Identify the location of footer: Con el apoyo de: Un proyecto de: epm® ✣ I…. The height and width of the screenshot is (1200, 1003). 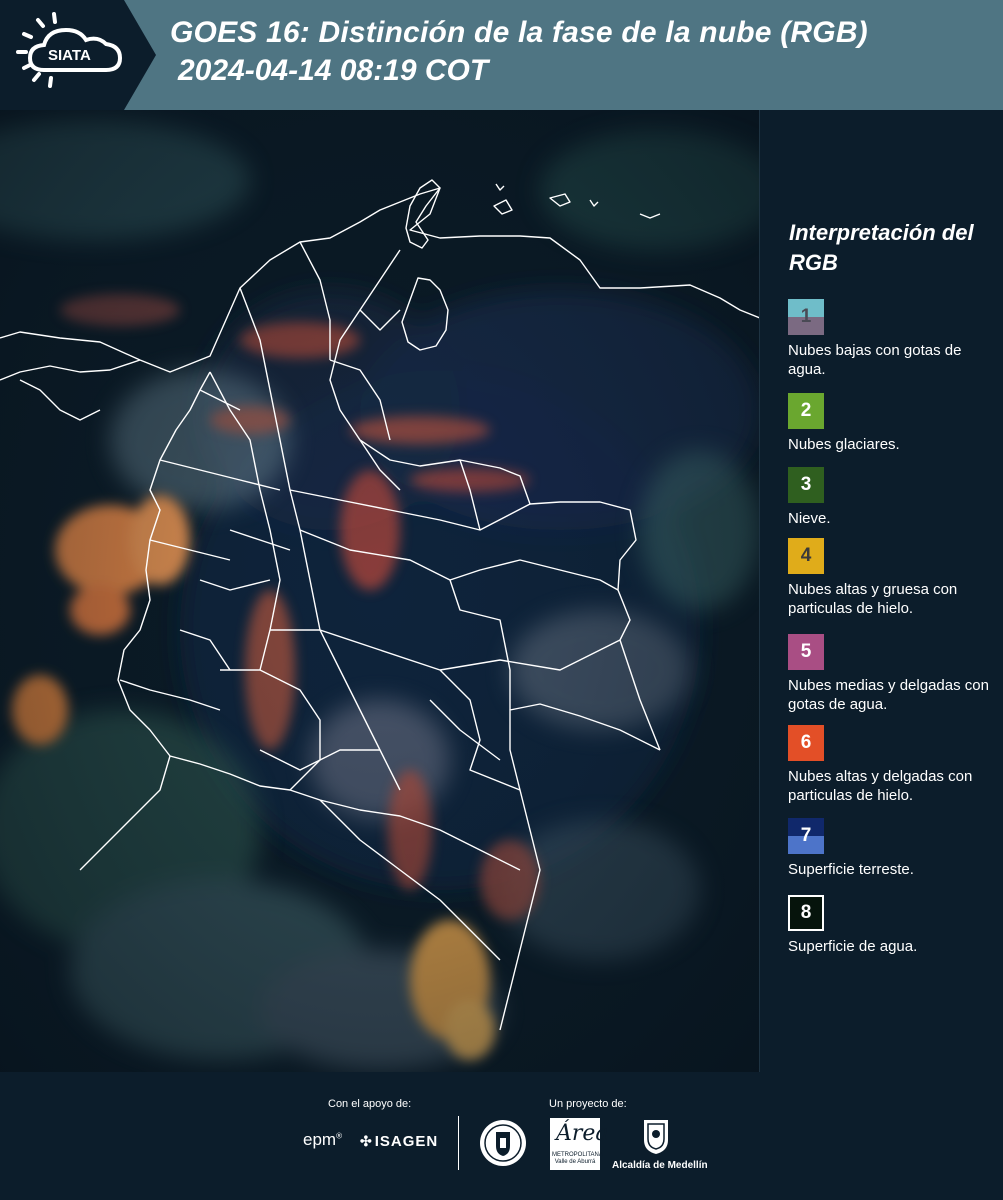
(501, 1136).